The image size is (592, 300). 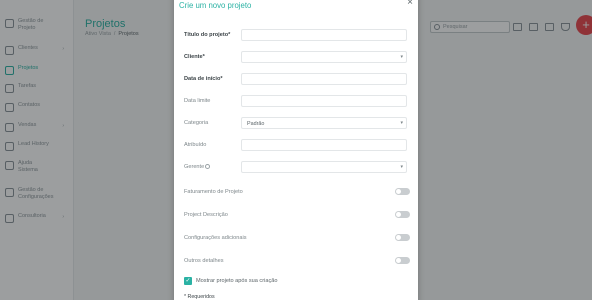 What do you see at coordinates (402, 237) in the screenshot?
I see `additional-settings-toggle` at bounding box center [402, 237].